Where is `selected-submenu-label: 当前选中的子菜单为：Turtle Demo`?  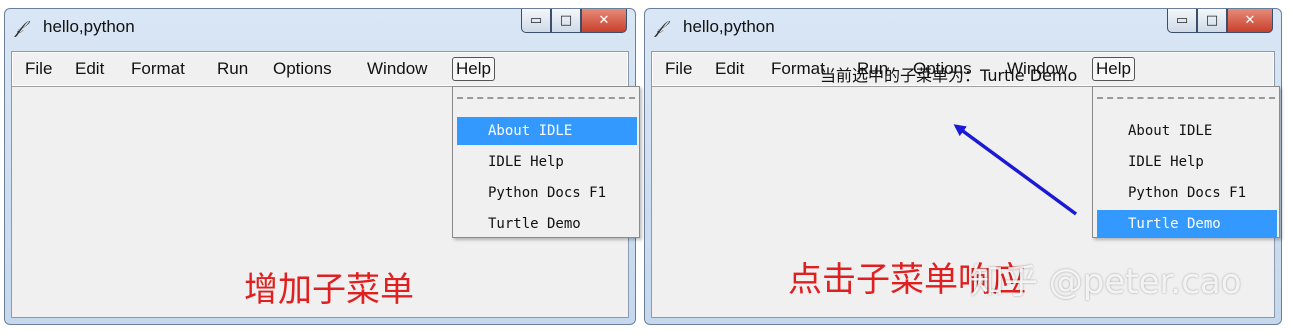 selected-submenu-label: 当前选中的子菜单为：Turtle Demo is located at coordinates (949, 75).